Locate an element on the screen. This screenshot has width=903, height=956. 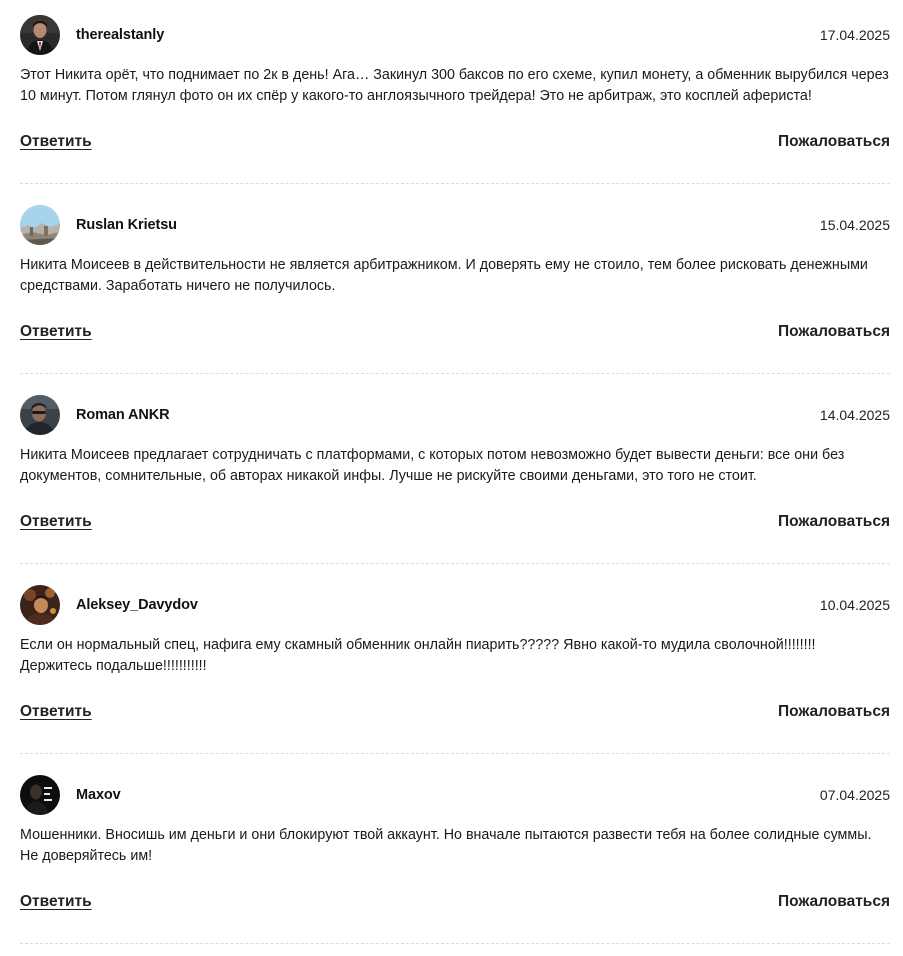
comment-date: 14.04.2025 is located at coordinates (854, 415).